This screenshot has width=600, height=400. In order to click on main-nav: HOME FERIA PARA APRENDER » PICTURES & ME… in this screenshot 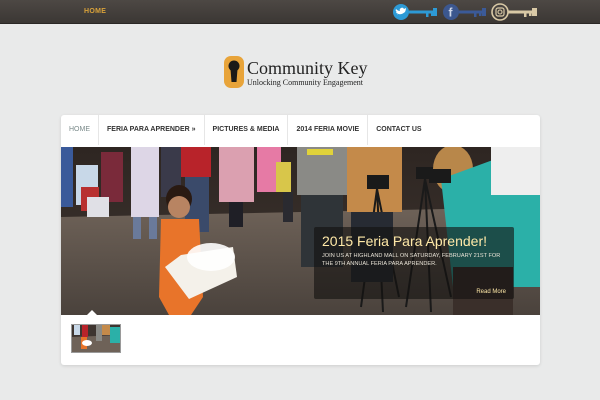, I will do `click(300, 130)`.